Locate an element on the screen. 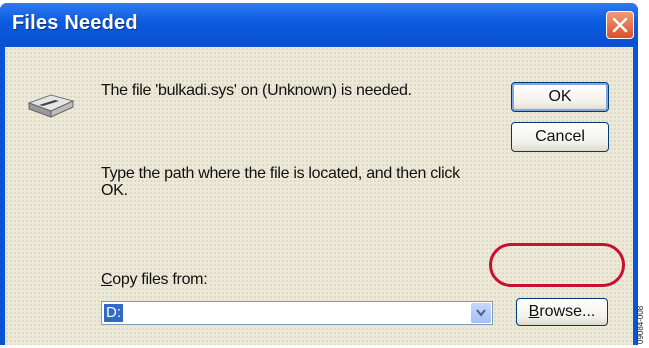 The height and width of the screenshot is (348, 649). dropdown-button is located at coordinates (481, 313).